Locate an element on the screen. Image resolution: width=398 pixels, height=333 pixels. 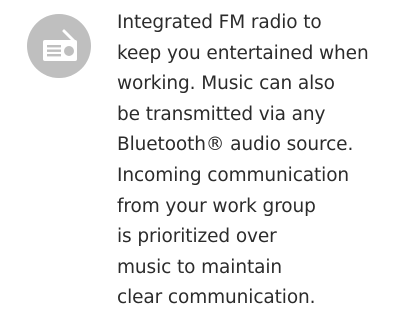
text-line: Incoming communication is located at coordinates (233, 175).